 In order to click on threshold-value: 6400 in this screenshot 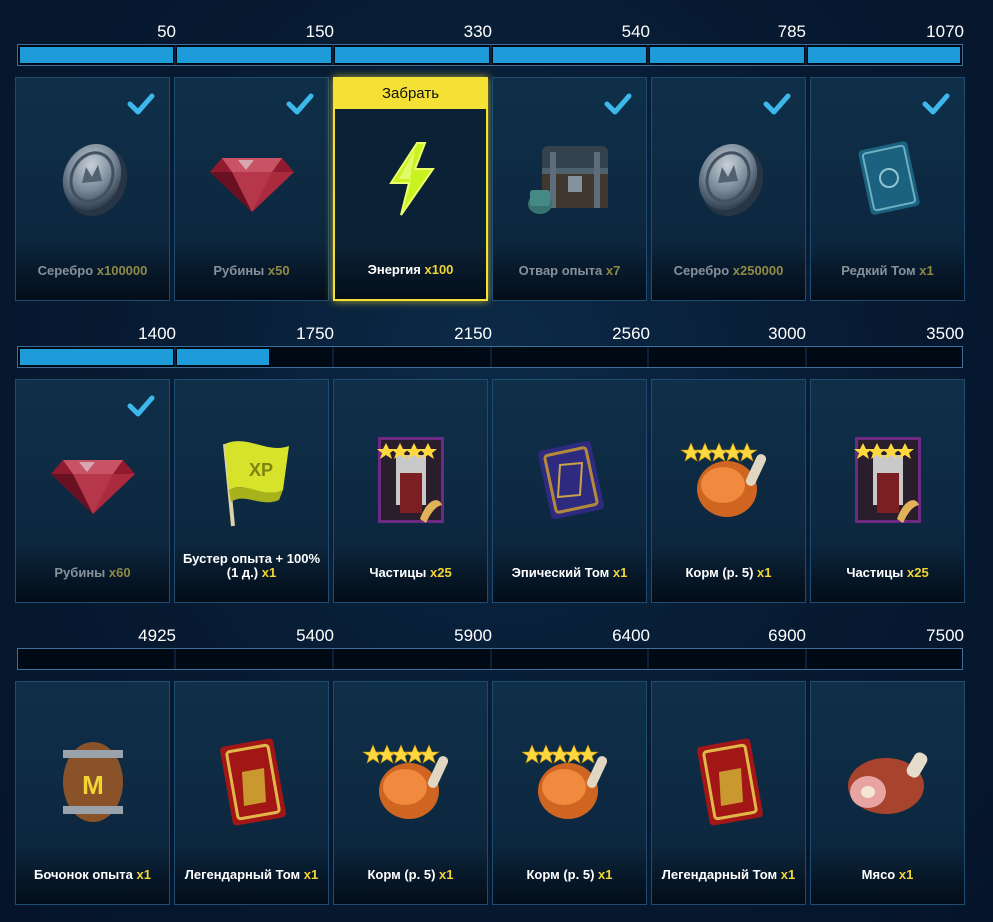, I will do `click(631, 635)`.